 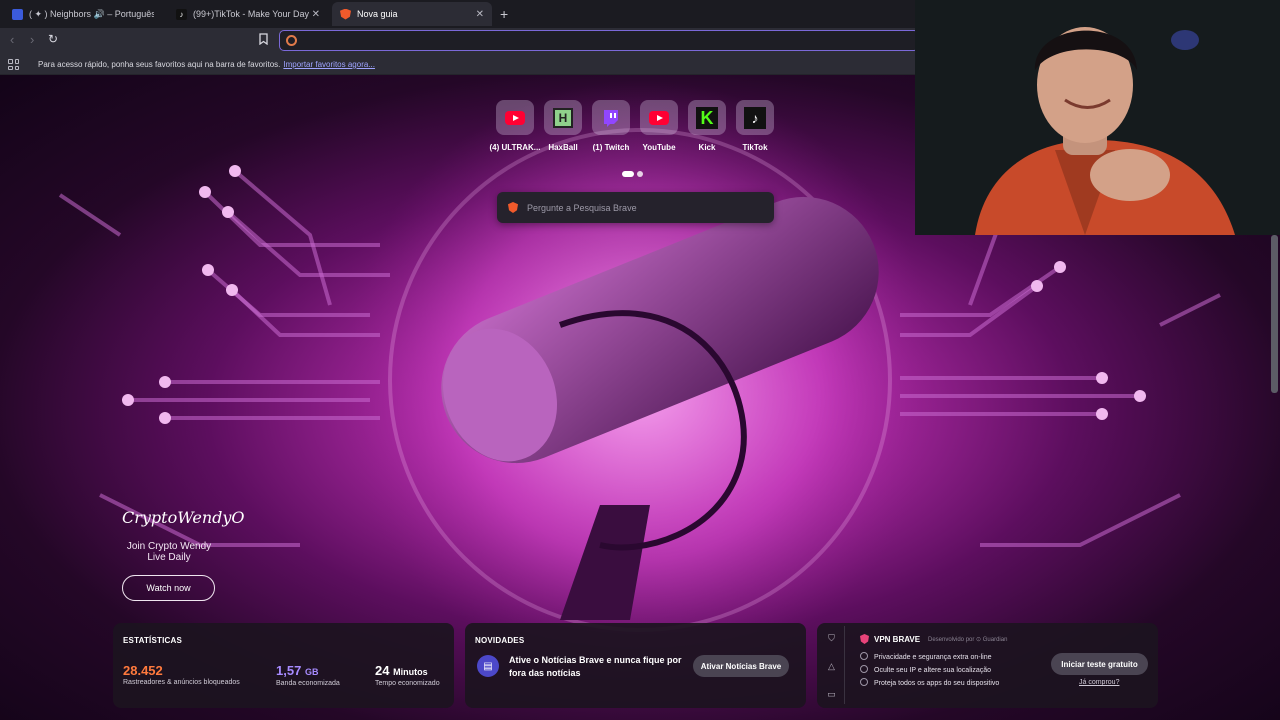 I want to click on time-value: 24 Minutos, so click(x=401, y=670).